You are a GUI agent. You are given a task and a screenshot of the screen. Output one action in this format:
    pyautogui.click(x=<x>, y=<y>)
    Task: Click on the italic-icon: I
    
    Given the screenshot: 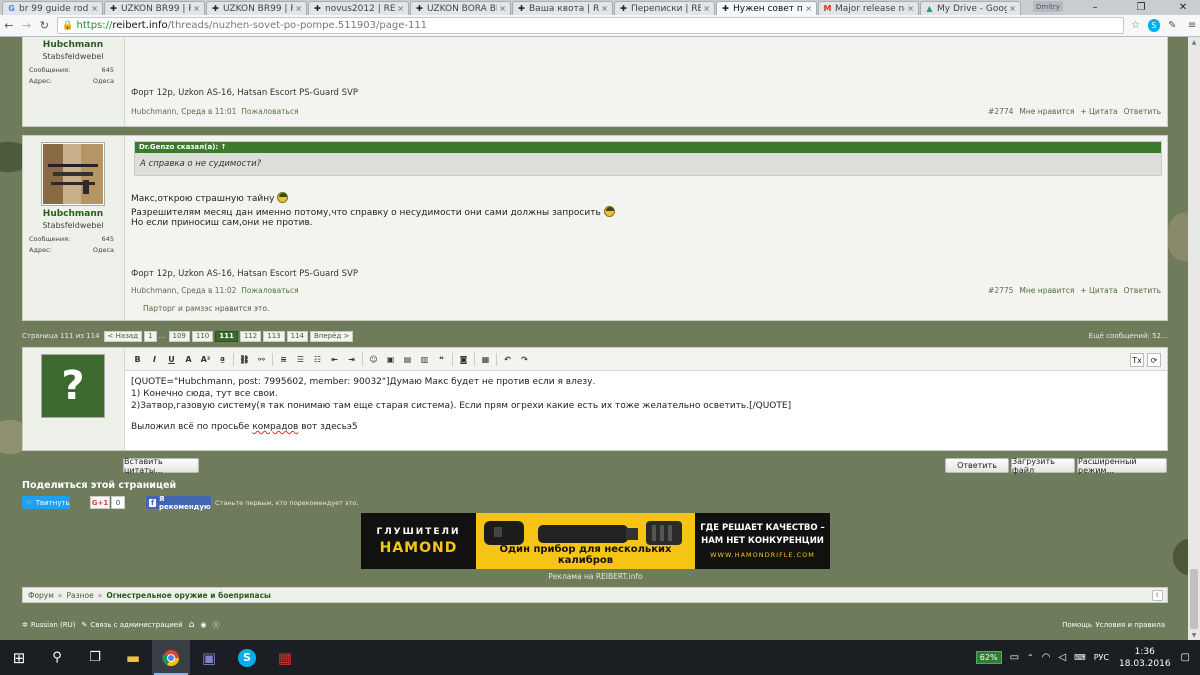 What is the action you would take?
    pyautogui.click(x=154, y=359)
    